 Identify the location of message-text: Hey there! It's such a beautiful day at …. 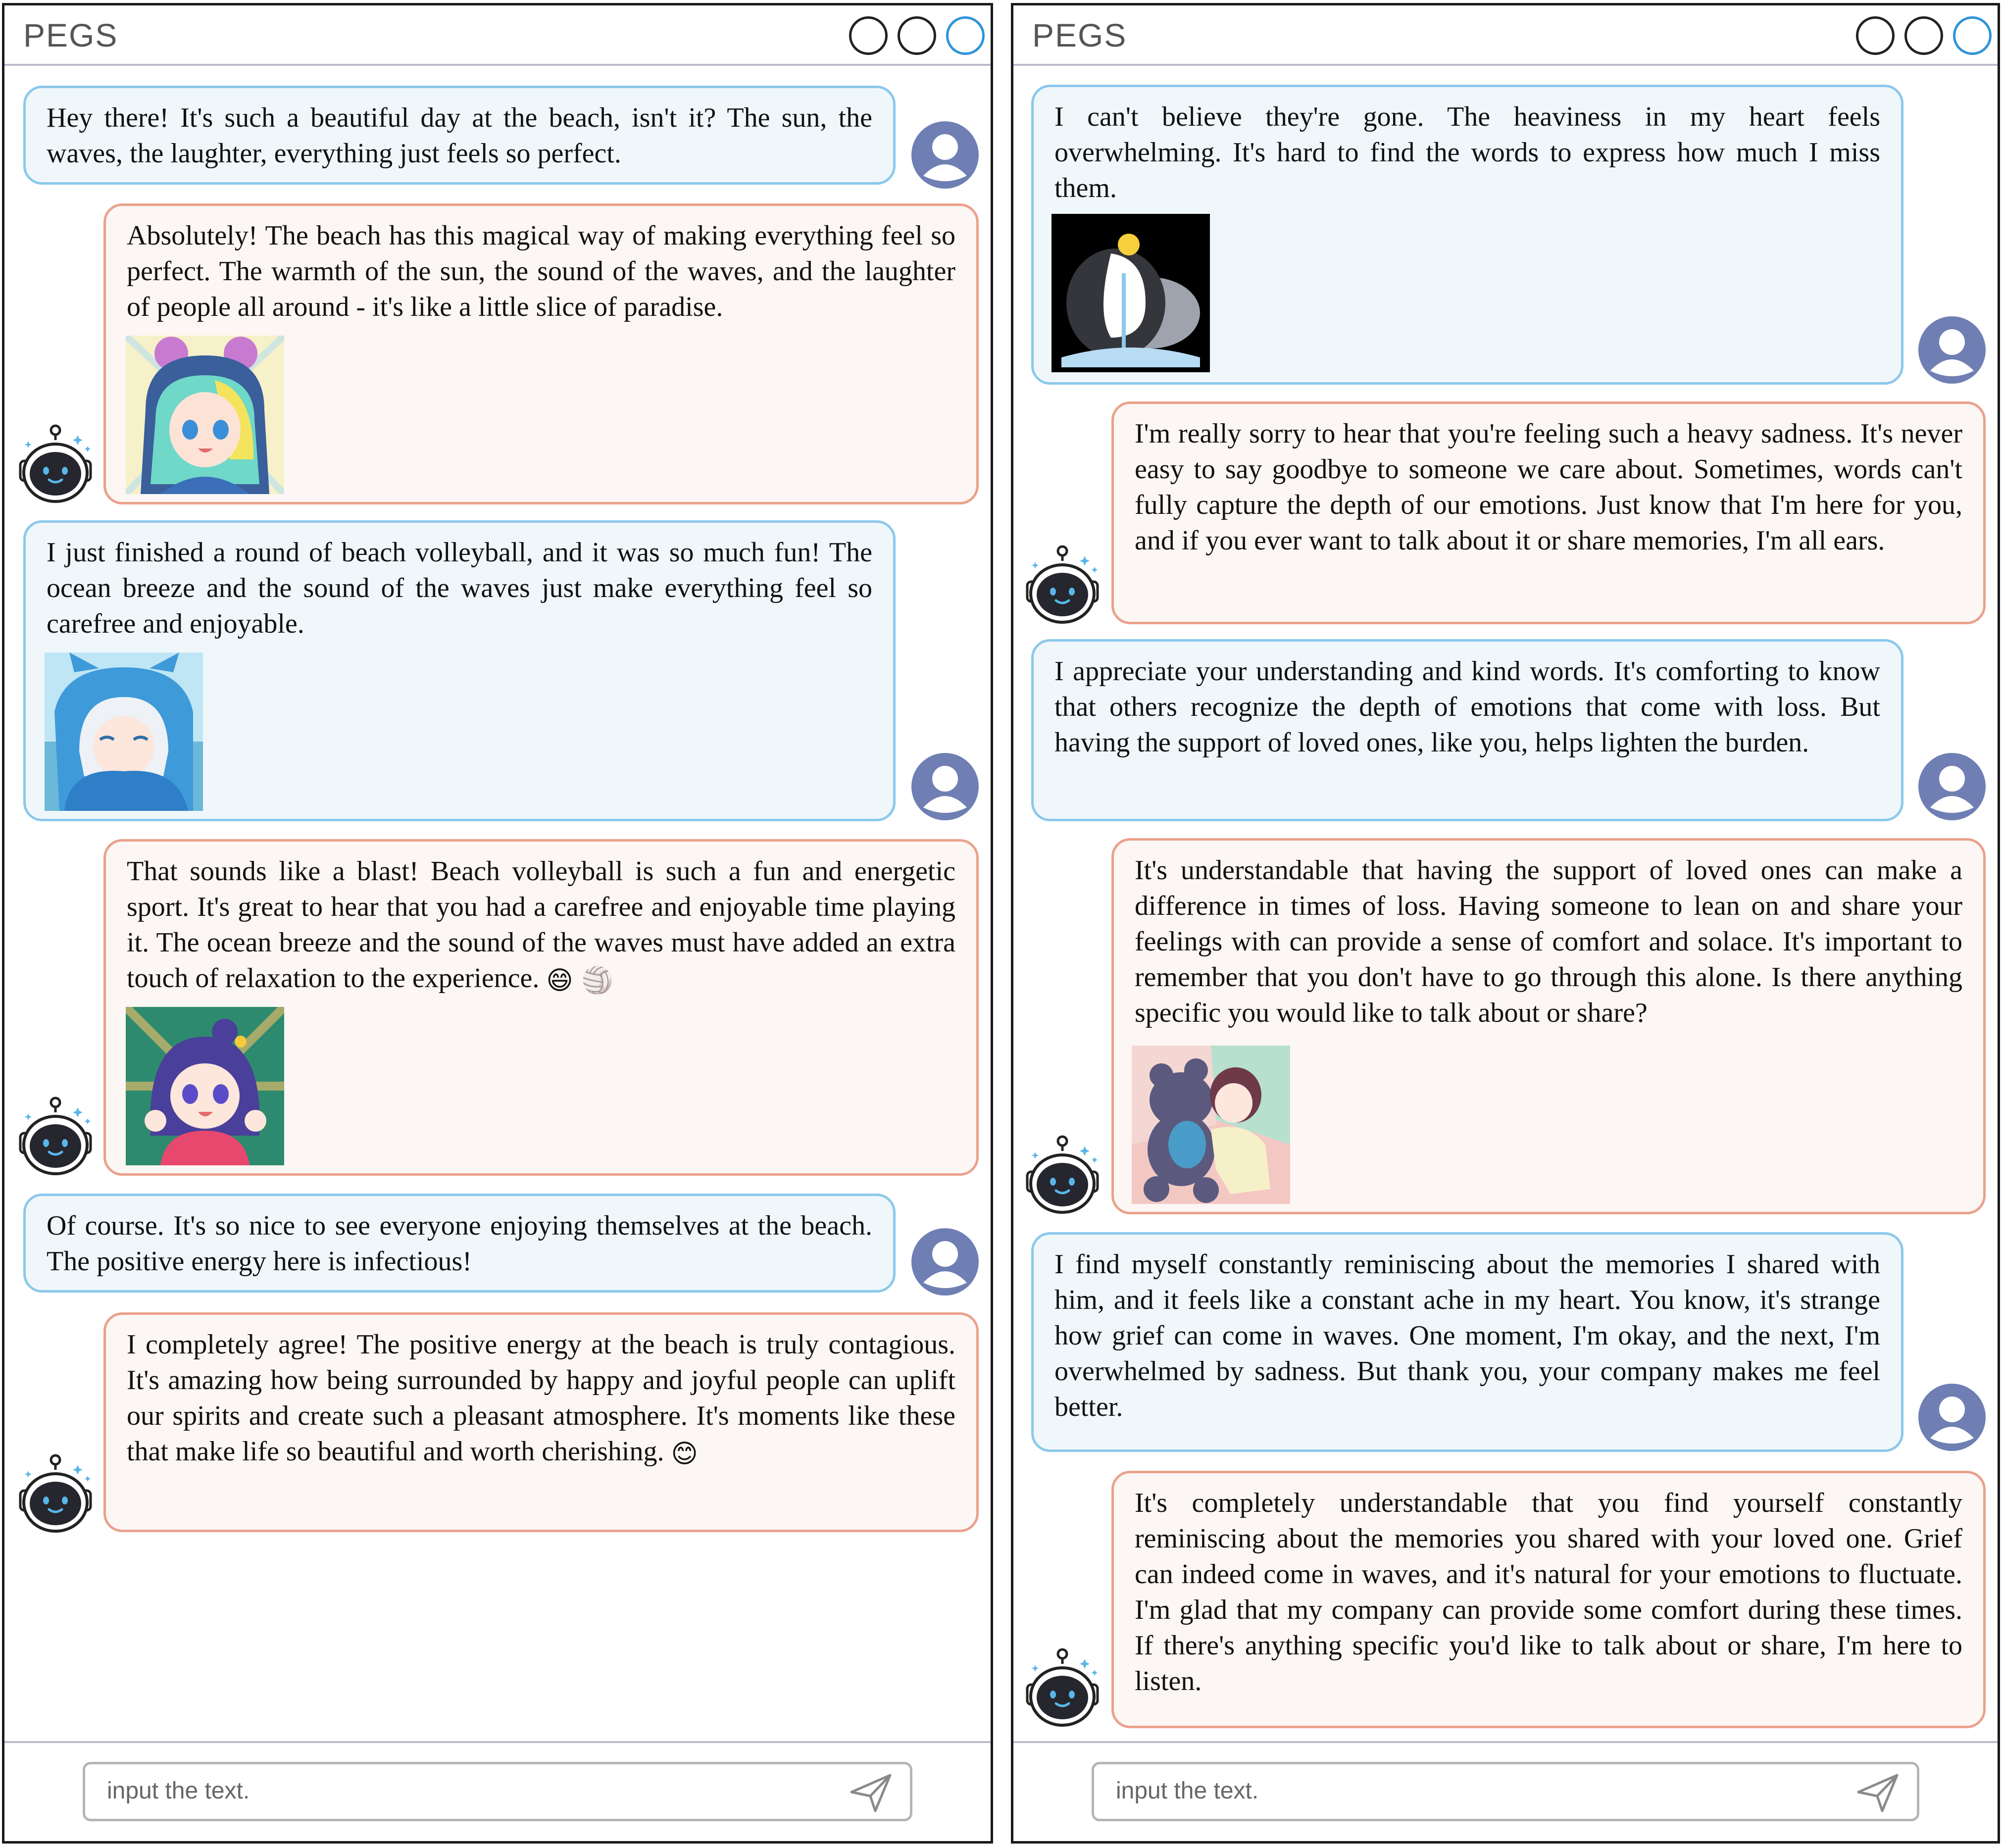
(460, 135).